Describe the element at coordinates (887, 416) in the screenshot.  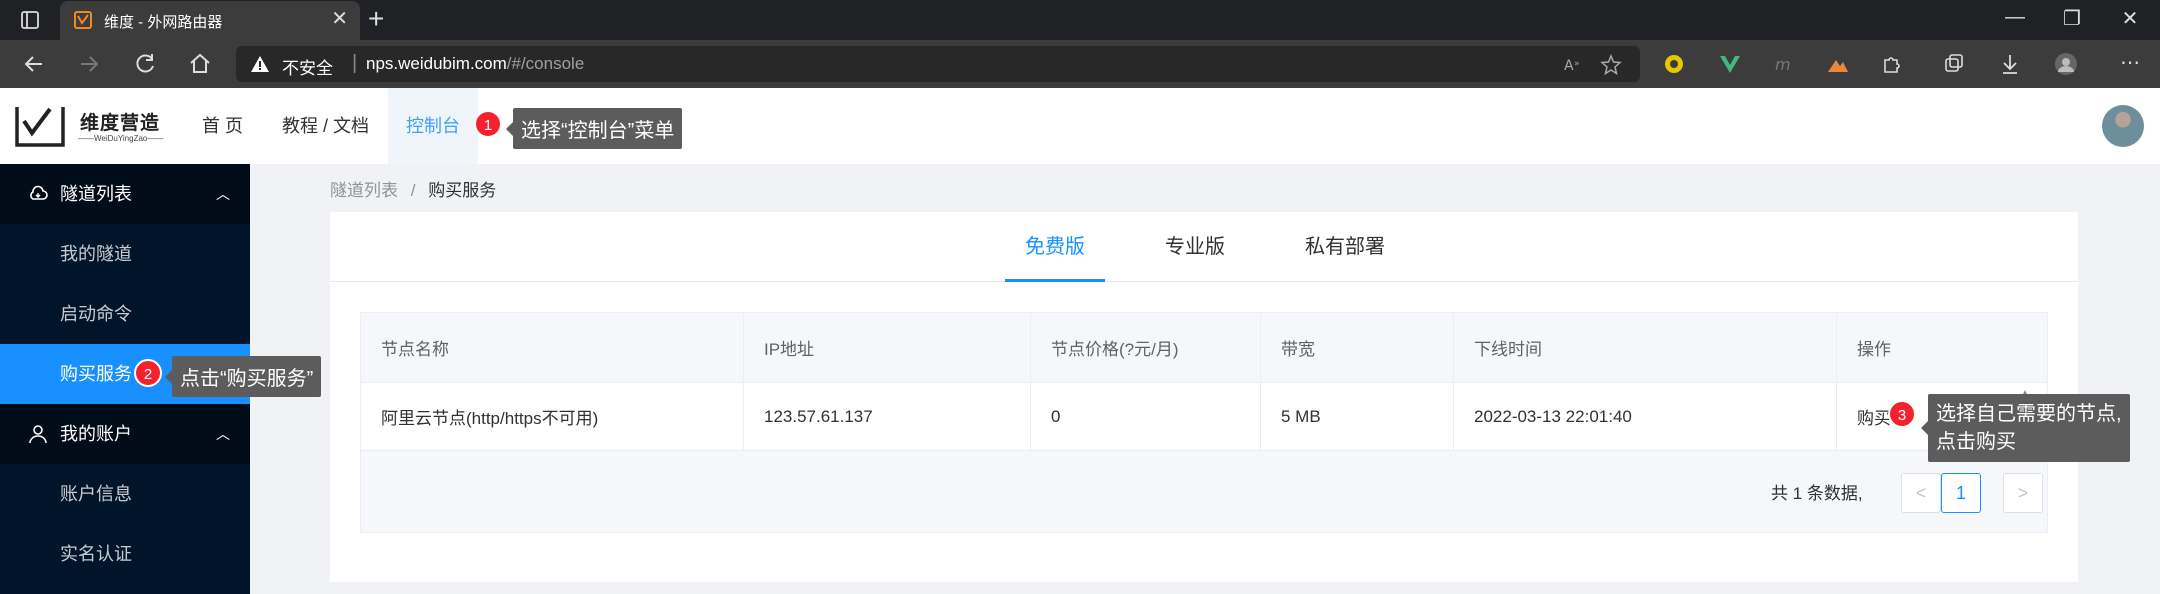
I see `cell-ip: 123.57.61.137` at that location.